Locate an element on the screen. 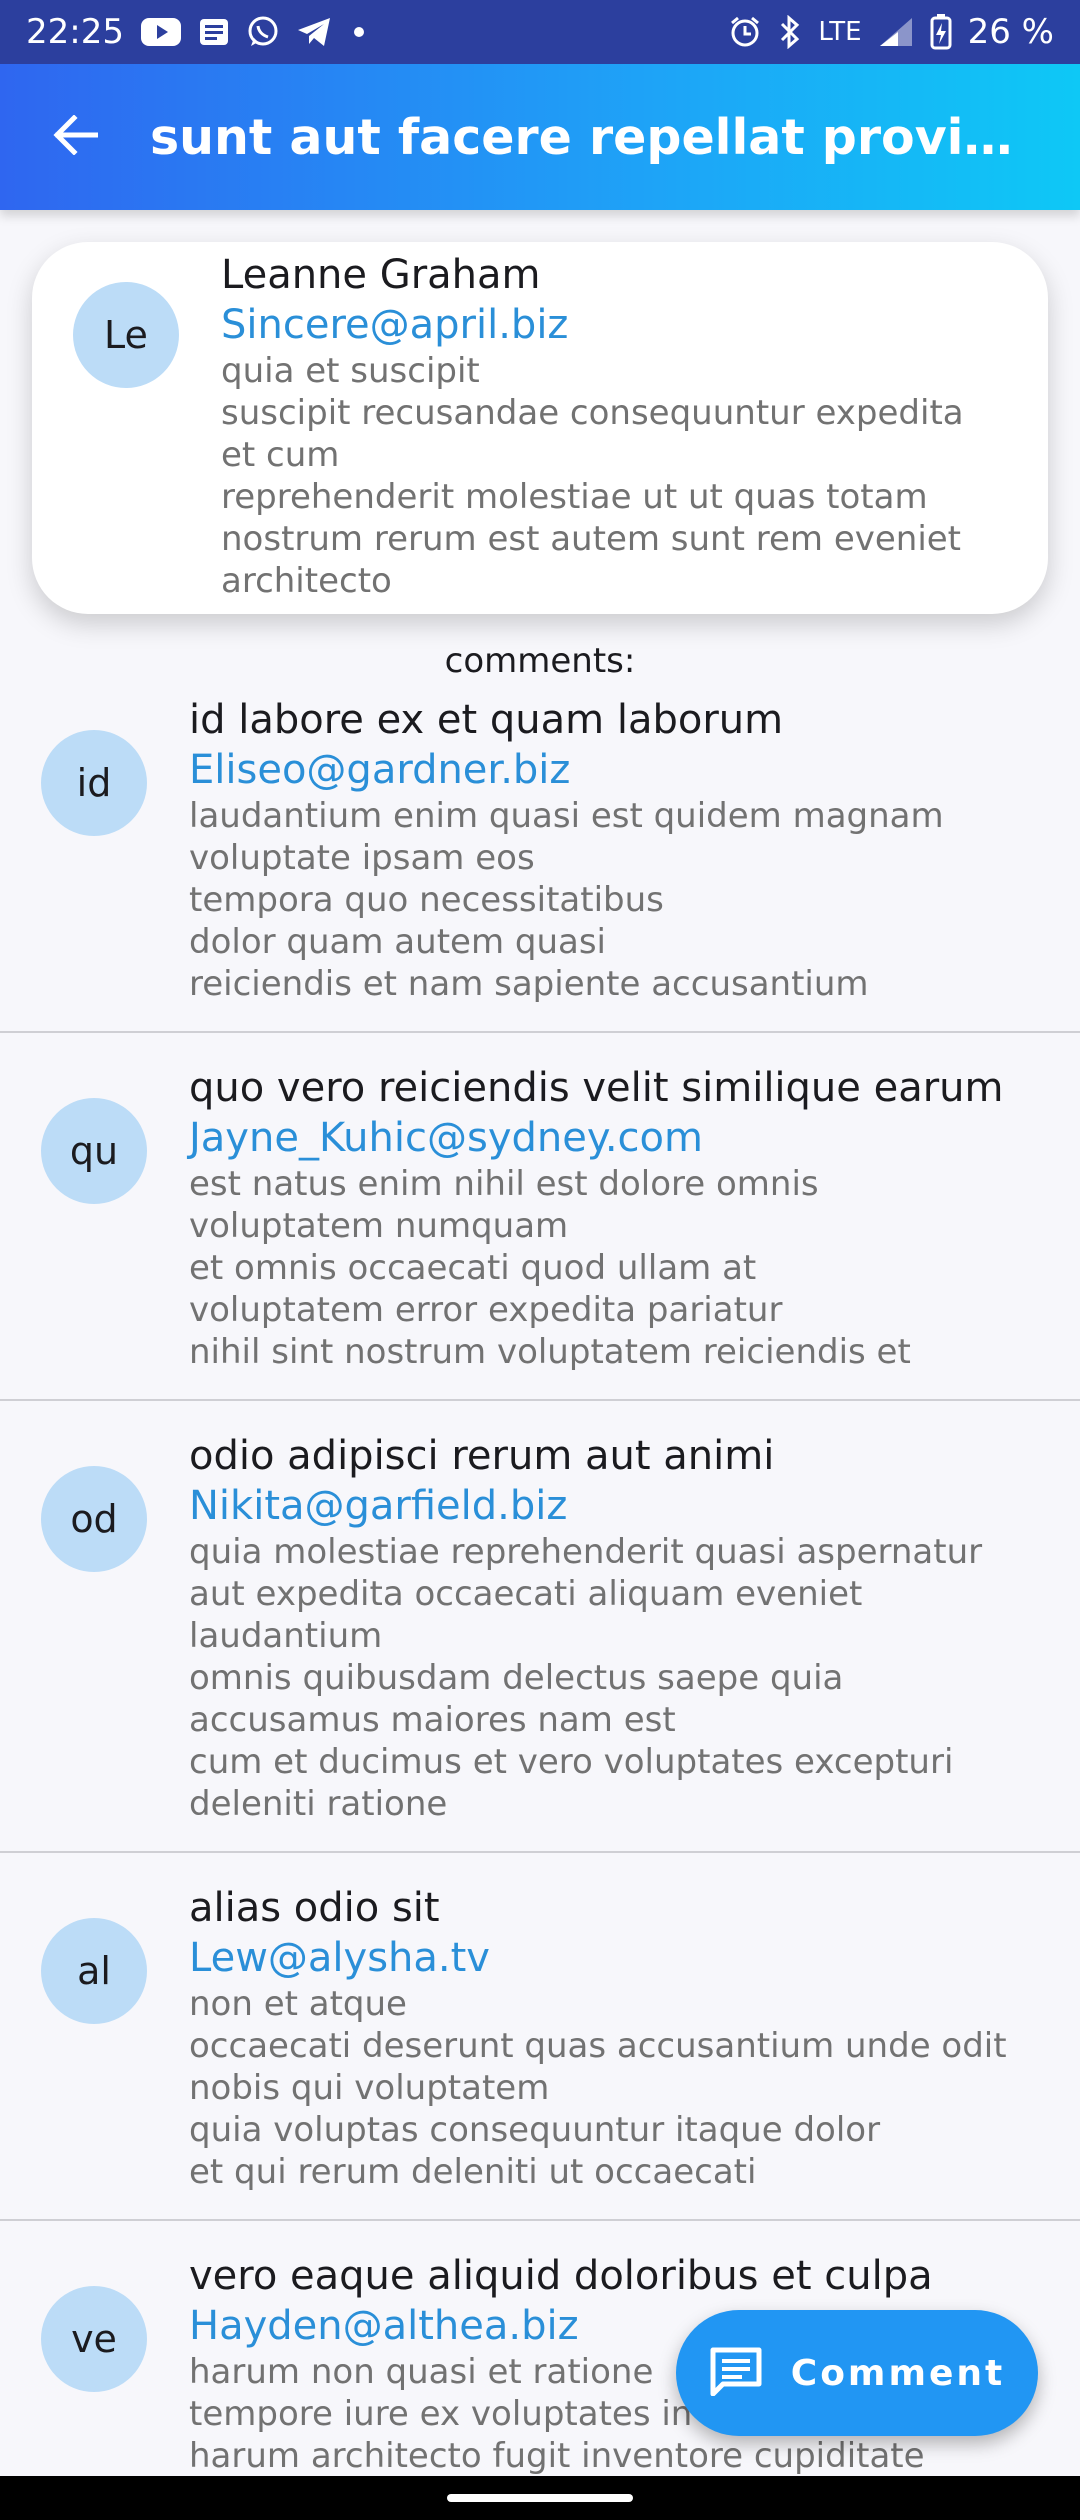  avatar: Le is located at coordinates (126, 335).